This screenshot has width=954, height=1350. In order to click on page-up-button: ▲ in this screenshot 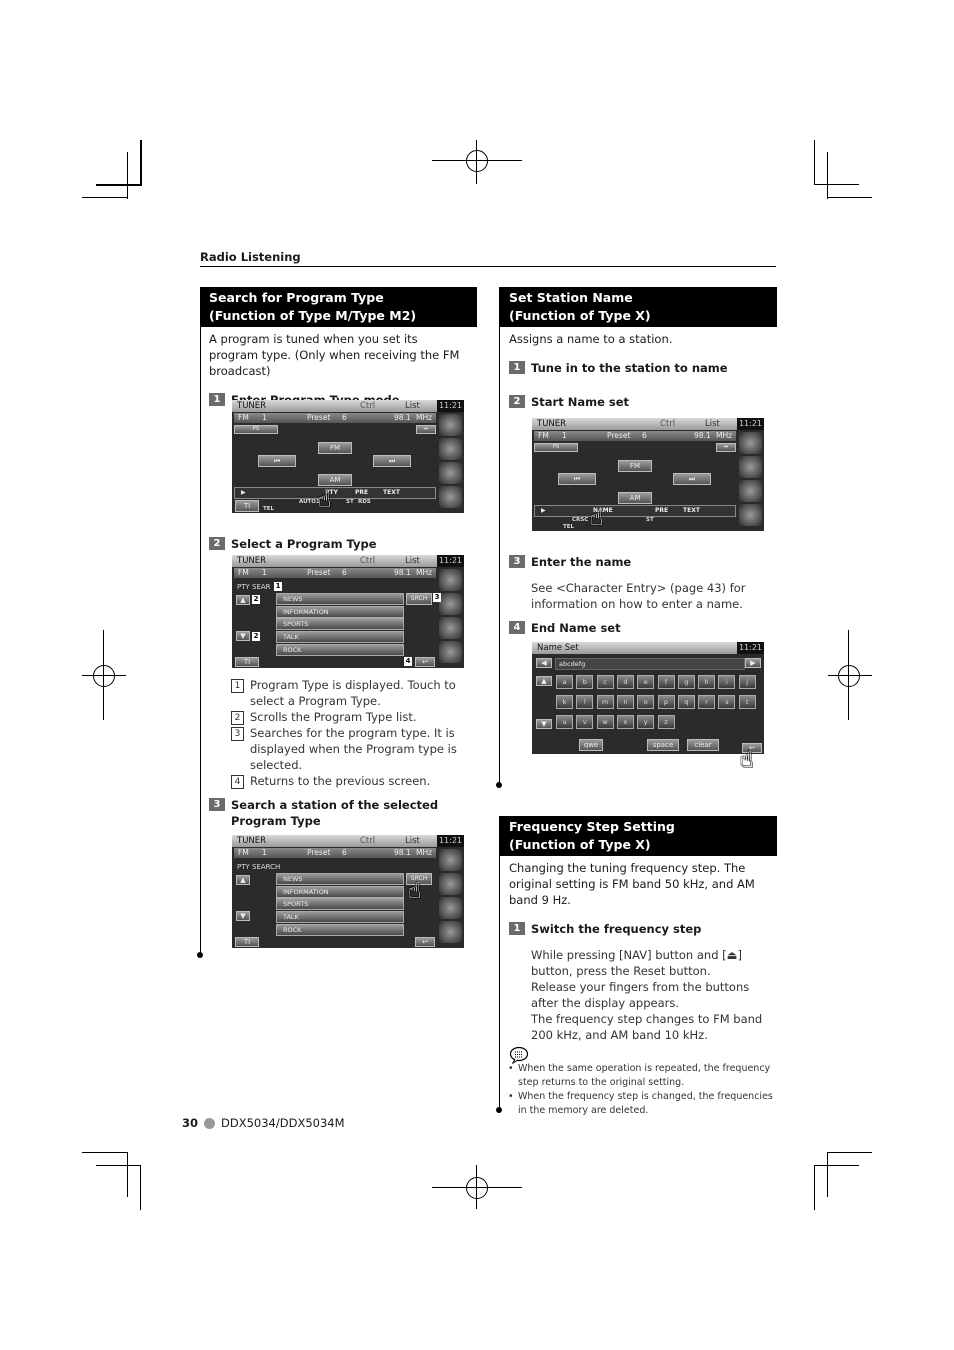, I will do `click(544, 681)`.